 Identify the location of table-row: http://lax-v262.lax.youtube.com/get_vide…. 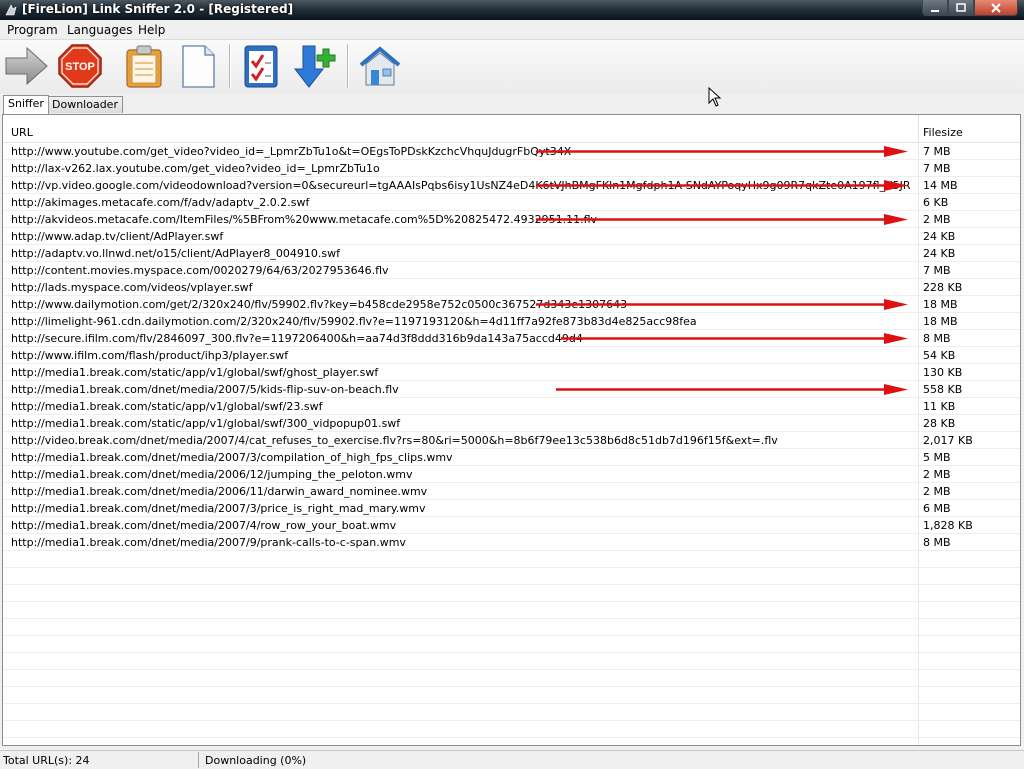
(511, 168).